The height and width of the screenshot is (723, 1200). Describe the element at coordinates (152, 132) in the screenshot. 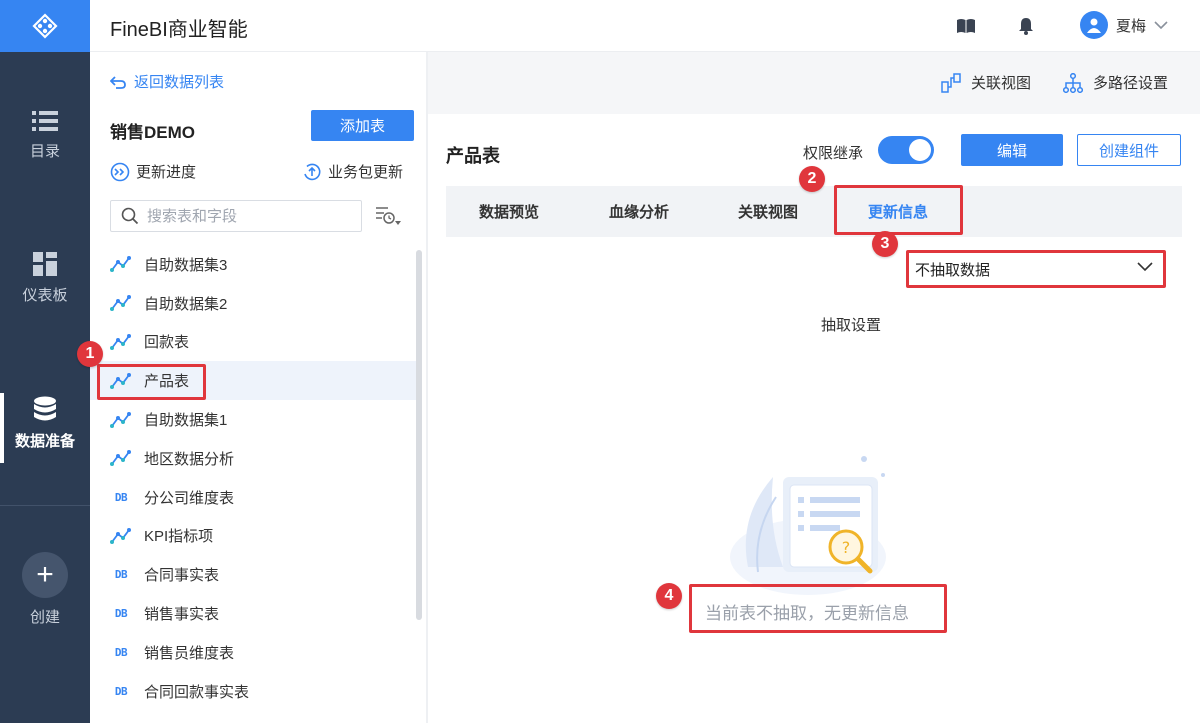

I see `package-title: 销售DEMO` at that location.